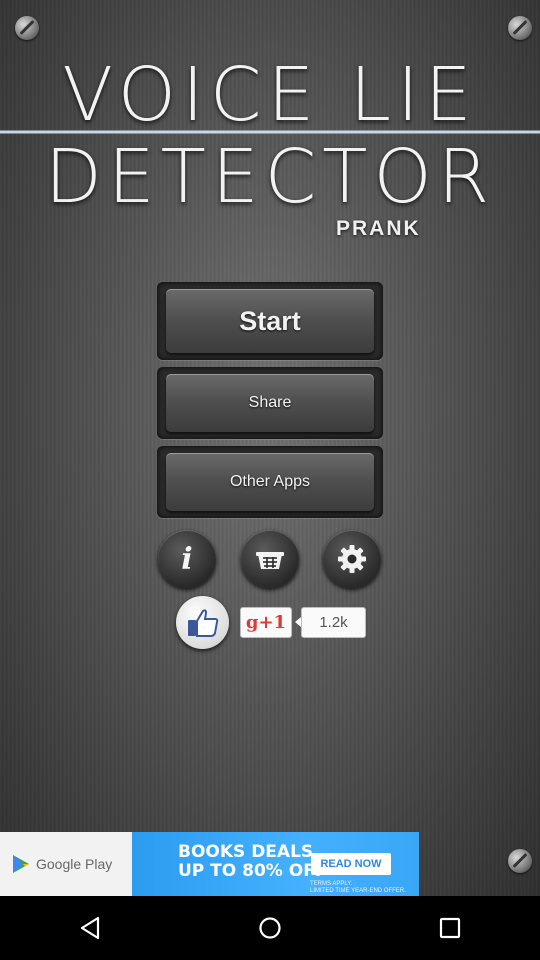 The image size is (540, 960). I want to click on start-button-frame: Start, so click(270, 321).